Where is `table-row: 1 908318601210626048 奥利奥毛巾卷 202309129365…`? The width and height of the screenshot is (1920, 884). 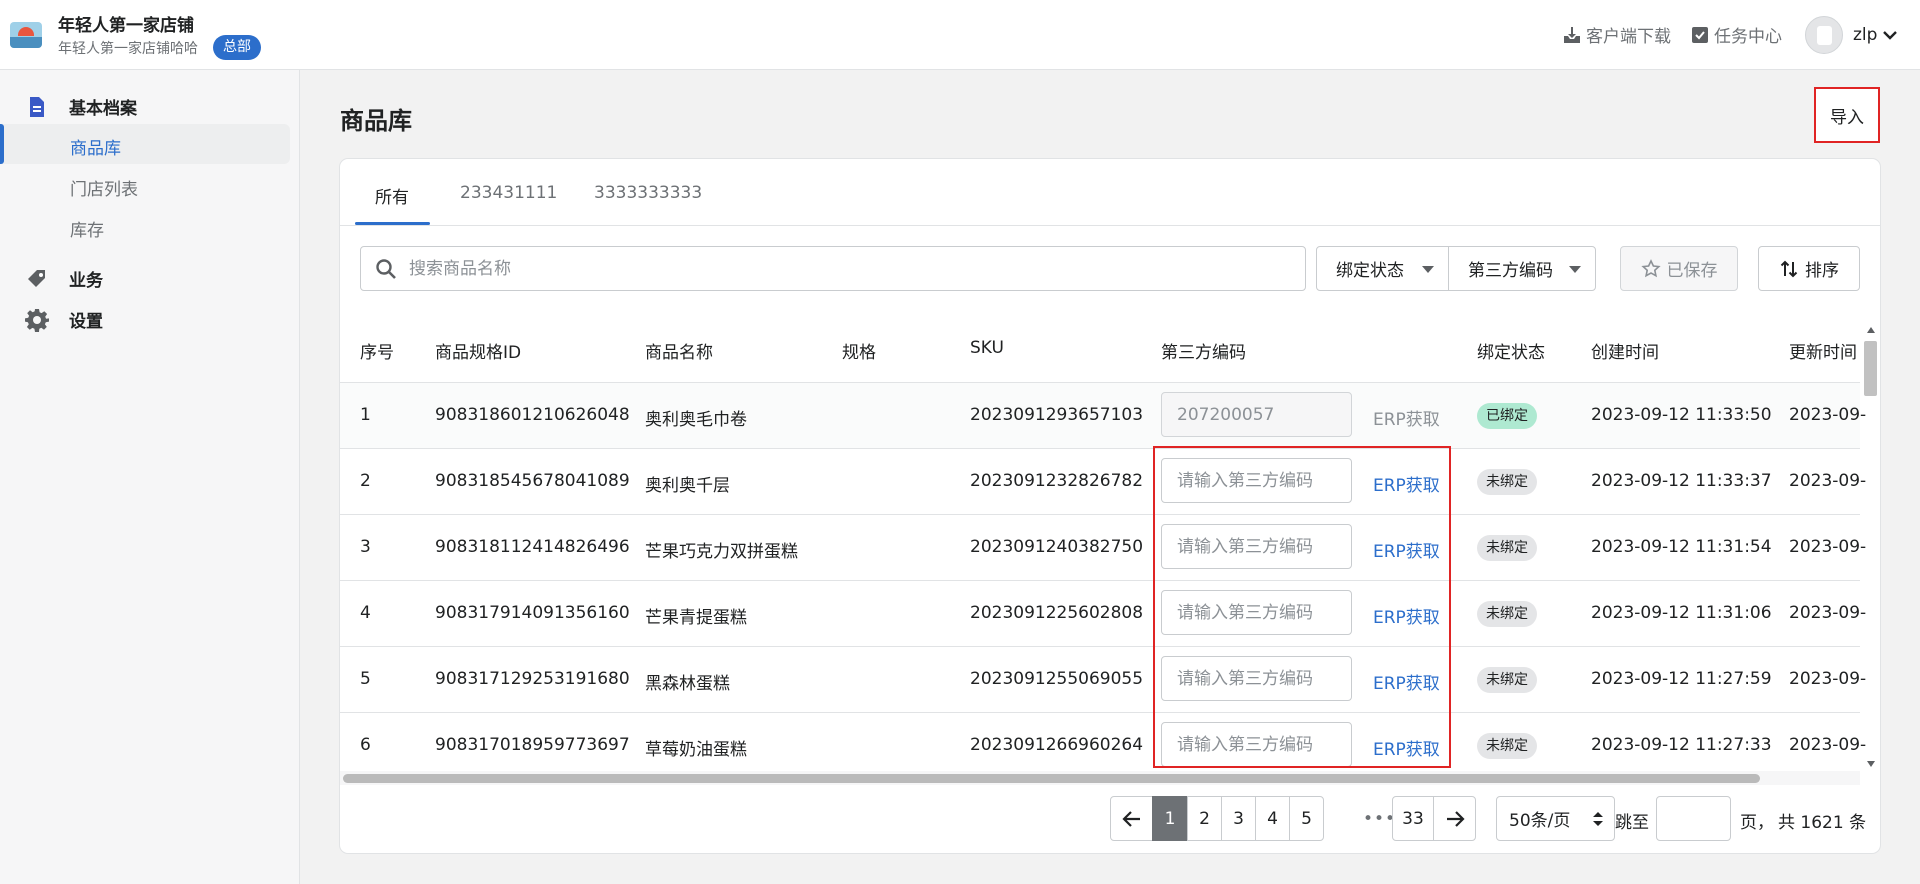
table-row: 1 908318601210626048 奥利奥毛巾卷 202309129365… is located at coordinates (1103, 415).